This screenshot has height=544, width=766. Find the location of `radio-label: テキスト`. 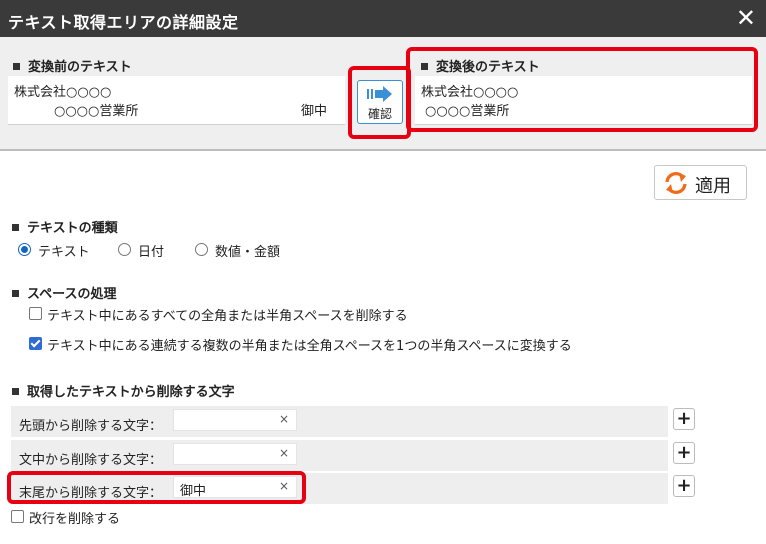

radio-label: テキスト is located at coordinates (64, 252).